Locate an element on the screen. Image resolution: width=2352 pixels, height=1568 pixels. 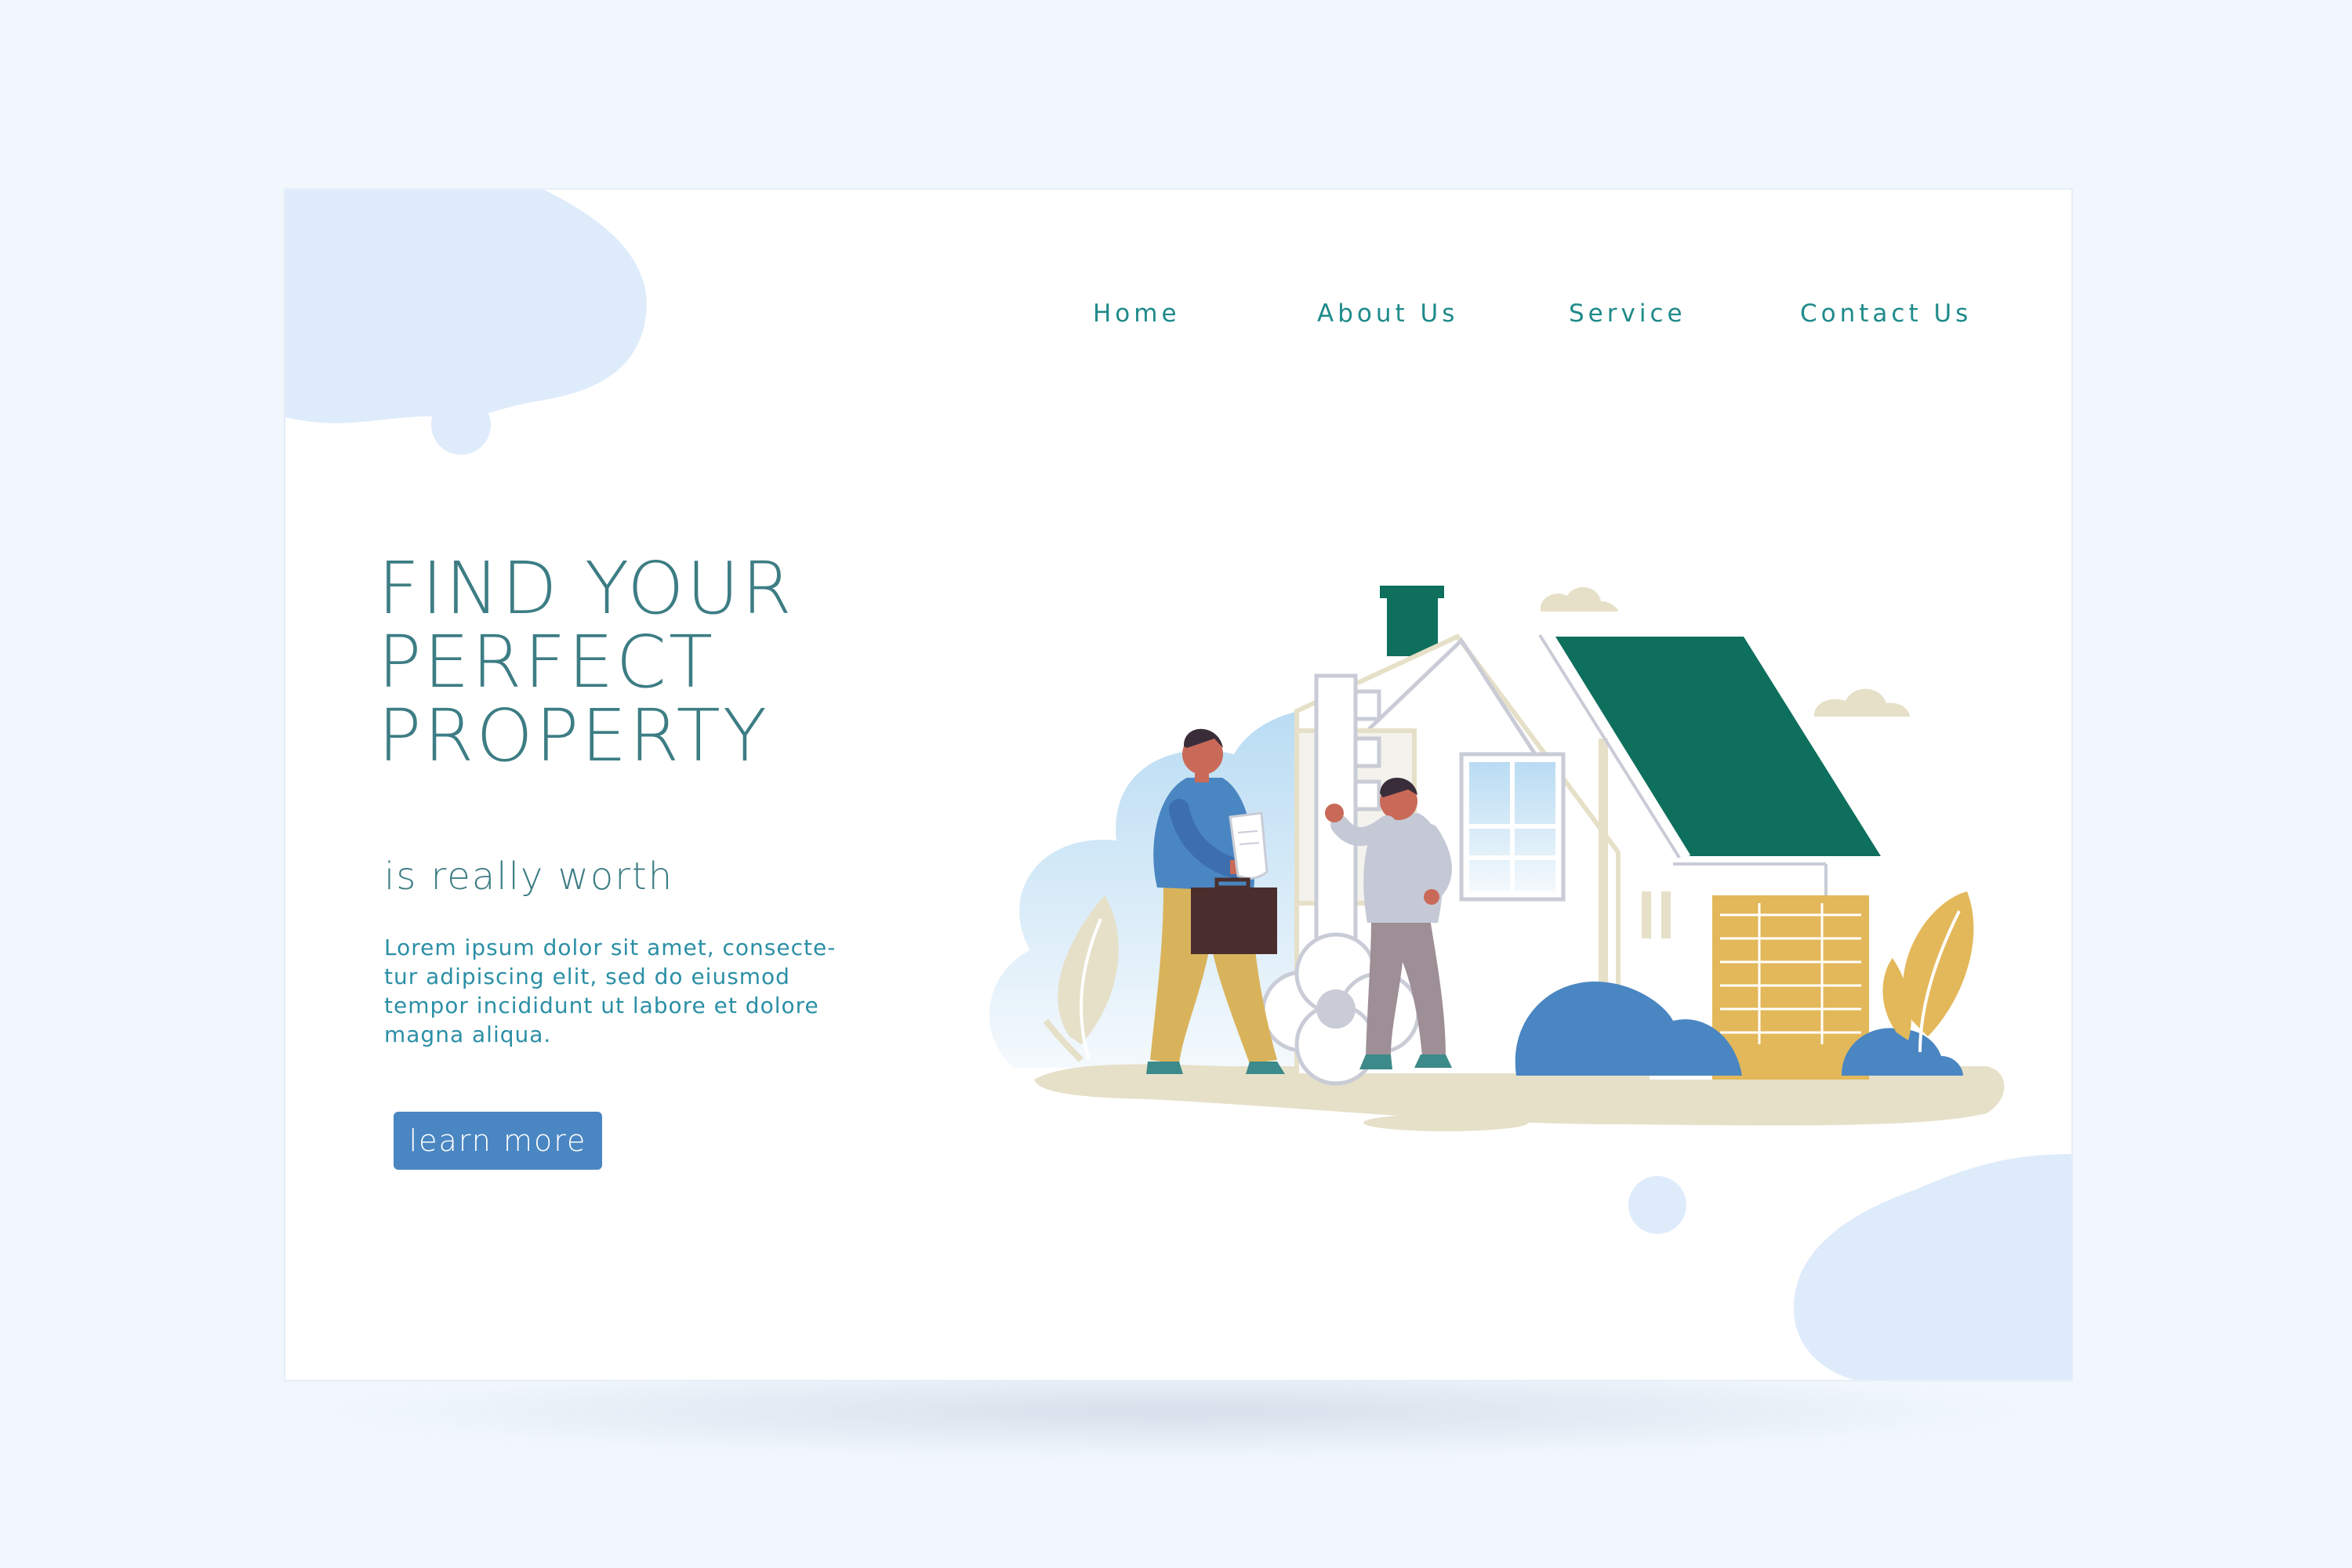
ground-shadow is located at coordinates (1445, 1122).